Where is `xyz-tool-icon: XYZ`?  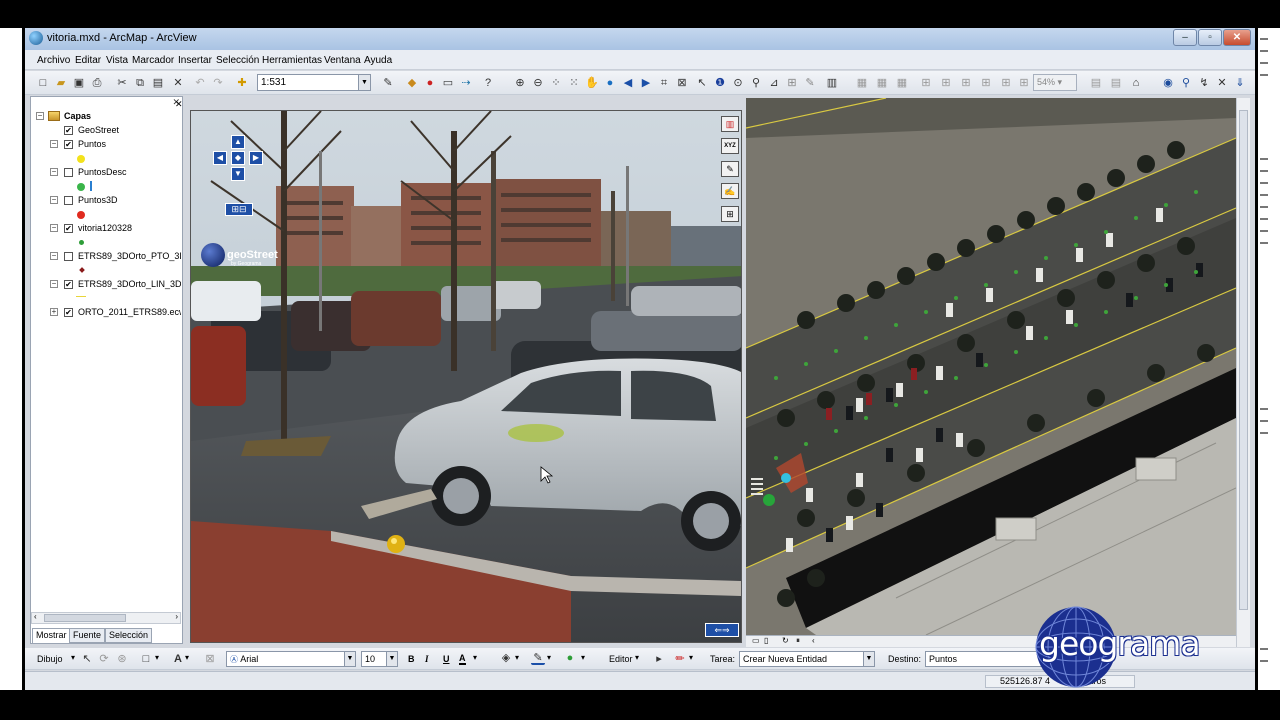
xyz-tool-icon: XYZ is located at coordinates (730, 146).